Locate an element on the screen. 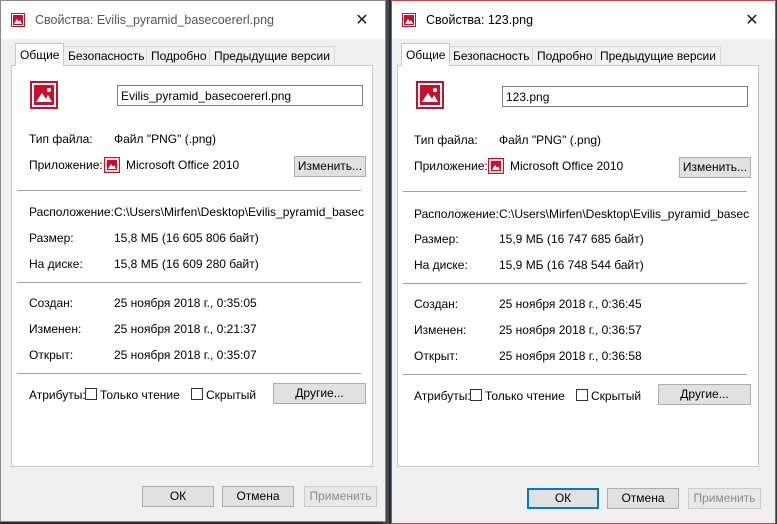 The height and width of the screenshot is (524, 777). filename-input: 123.png is located at coordinates (625, 96).